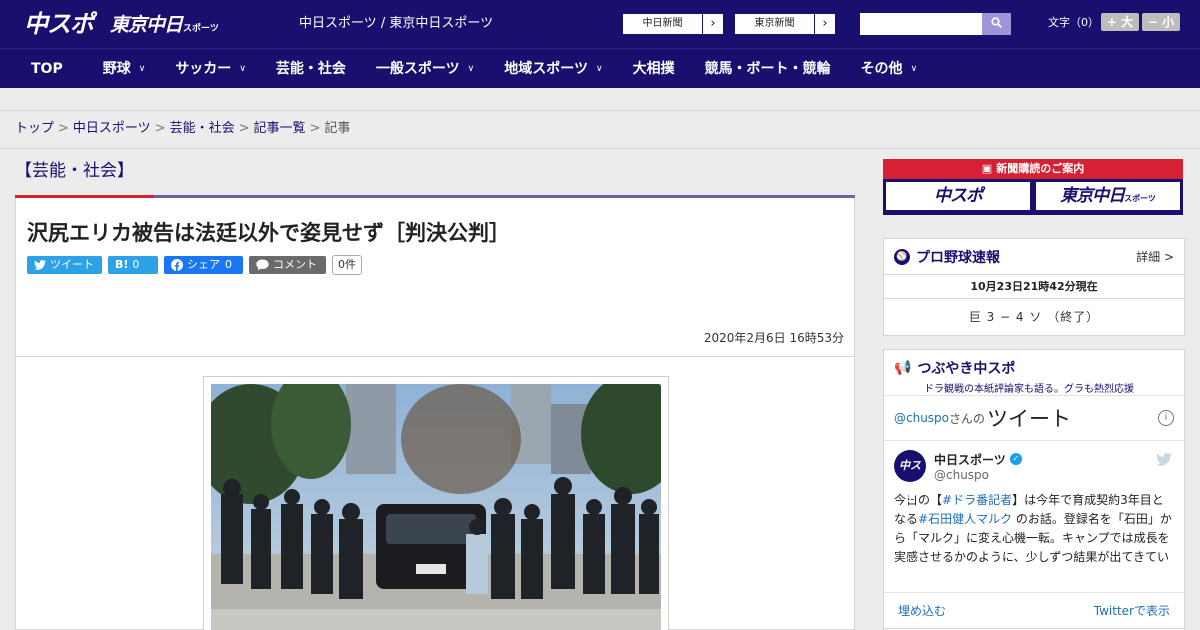 This screenshot has width=1200, height=630. I want to click on tweet-label: ツイート, so click(72, 264).